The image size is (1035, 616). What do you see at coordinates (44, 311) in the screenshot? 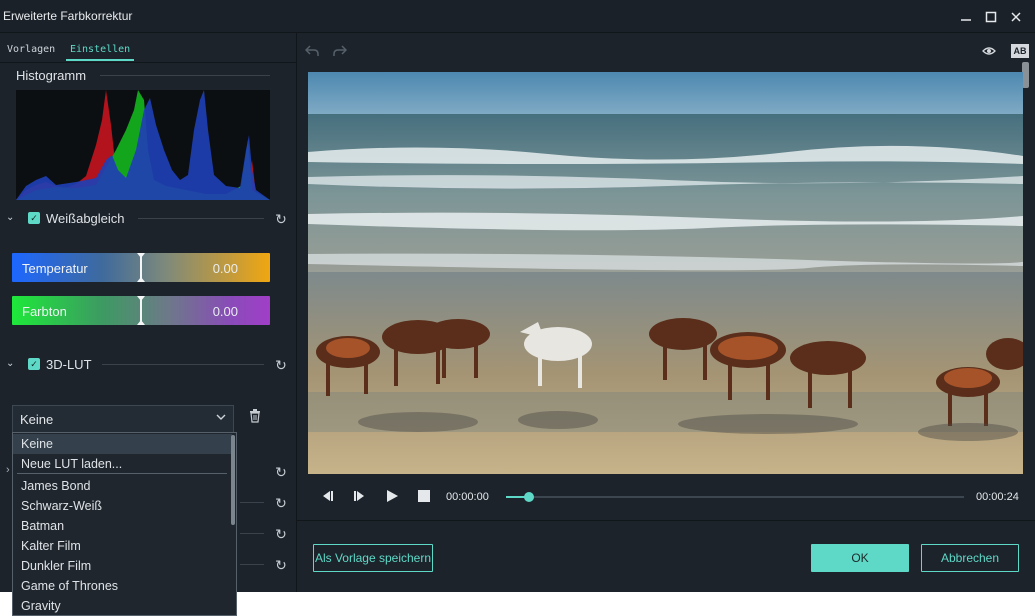
I see `tint-label: Farbton` at bounding box center [44, 311].